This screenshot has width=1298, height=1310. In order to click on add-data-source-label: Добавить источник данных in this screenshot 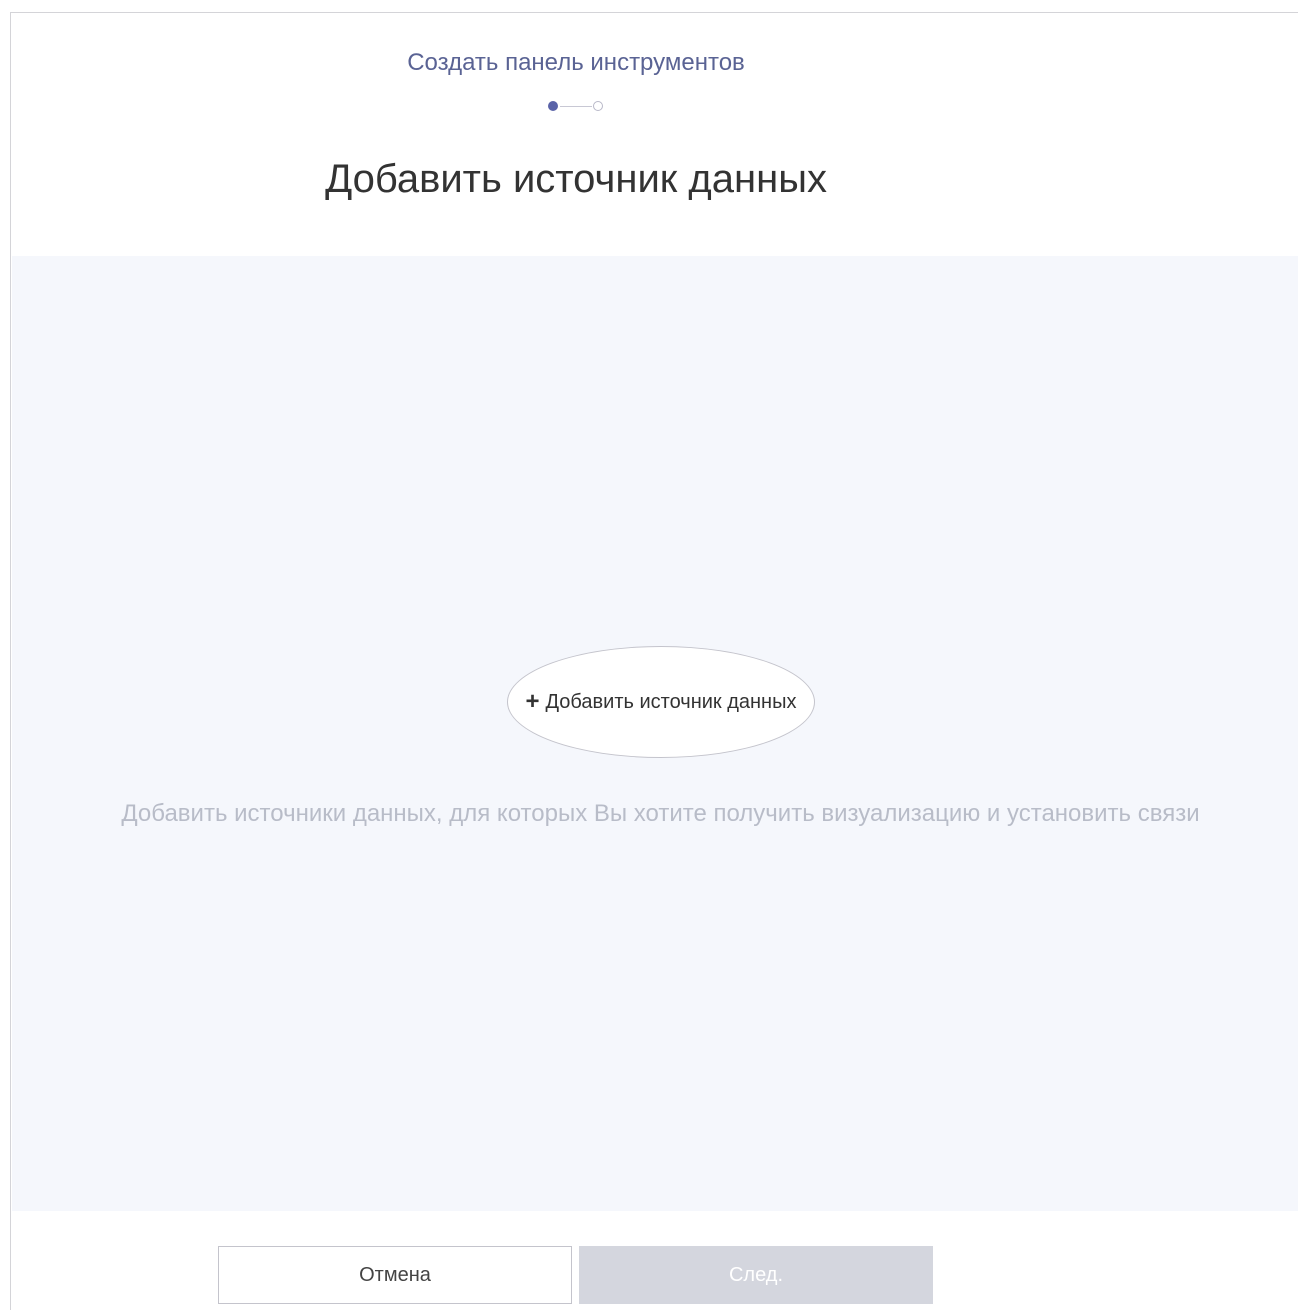, I will do `click(671, 701)`.